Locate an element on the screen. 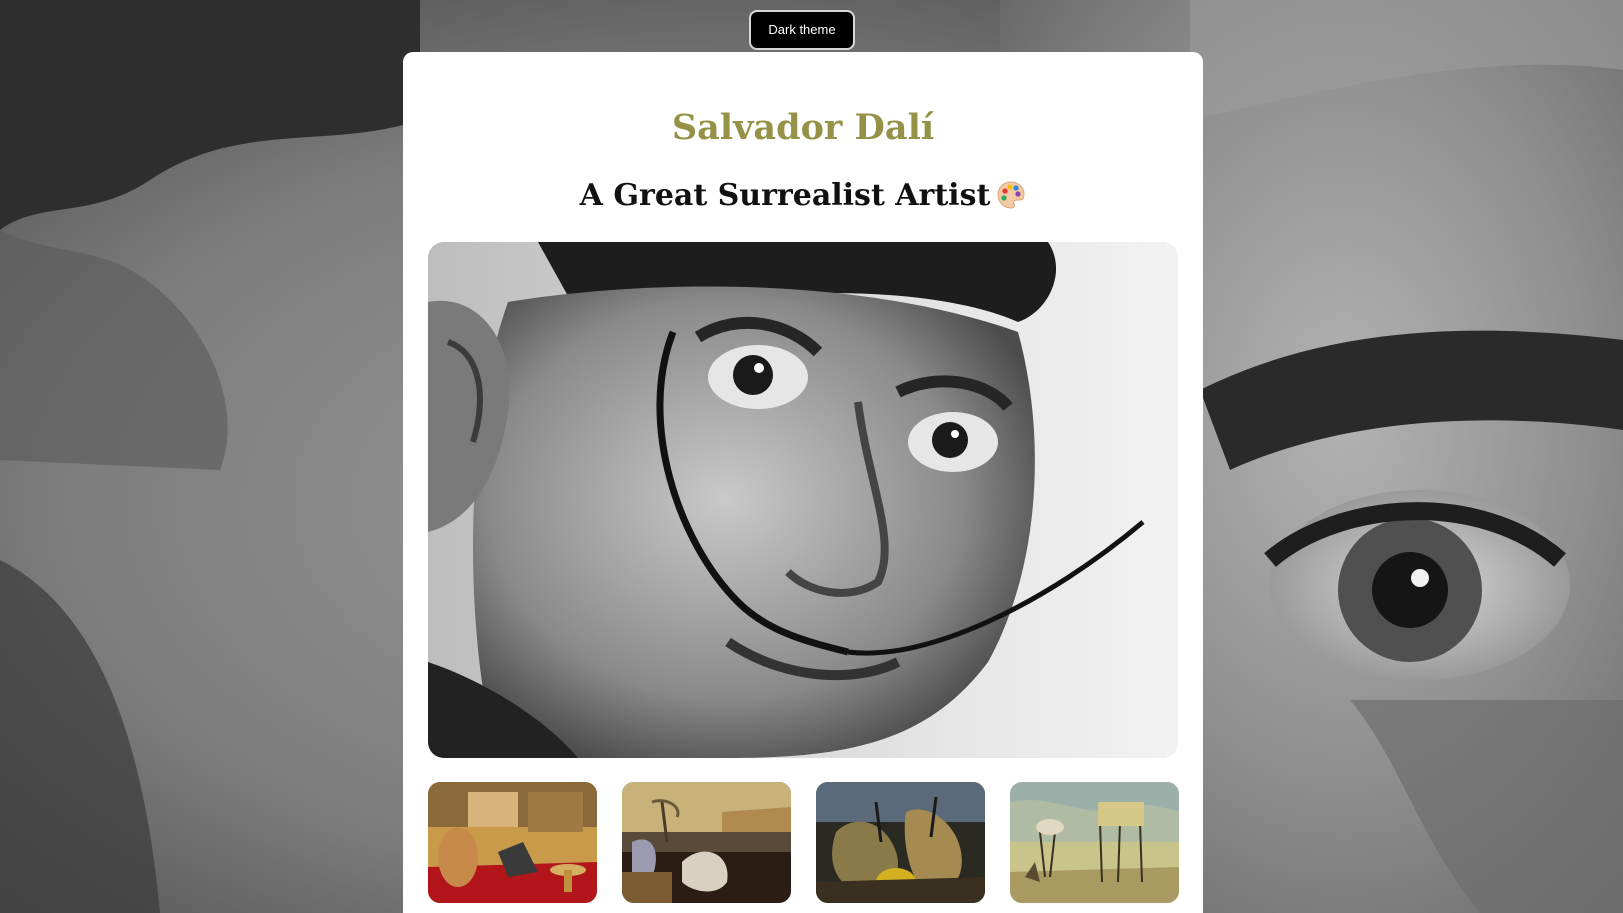 This screenshot has width=1623, height=913. artist-palette-icon is located at coordinates (1011, 195).